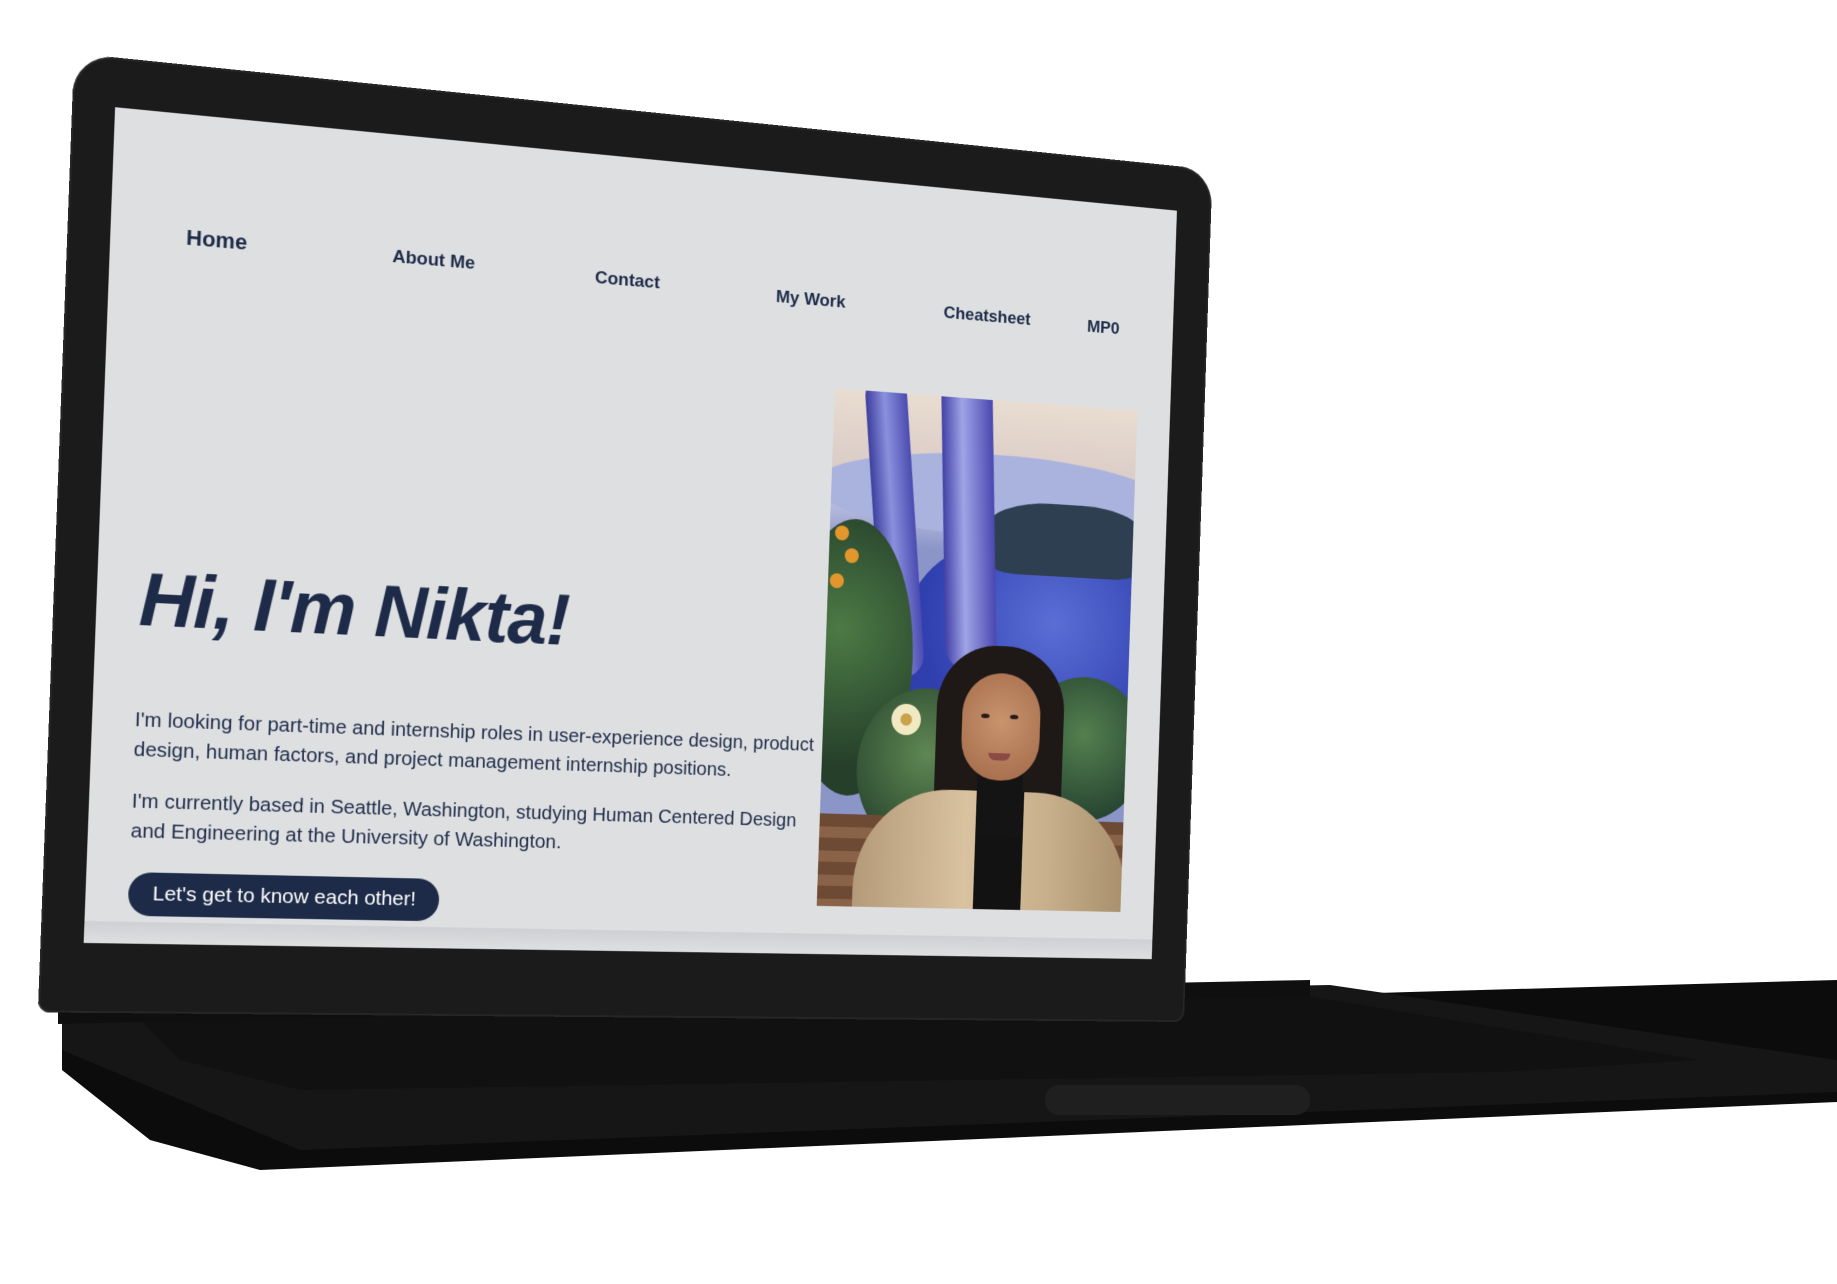  Describe the element at coordinates (987, 316) in the screenshot. I see `nav-cheatsheet-link: Cheatsheet` at that location.